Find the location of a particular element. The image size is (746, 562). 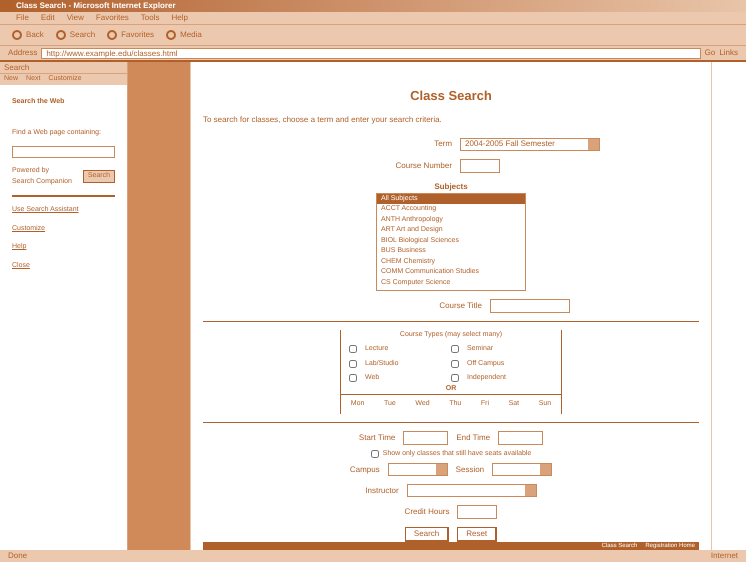

course-title-field is located at coordinates (530, 305).